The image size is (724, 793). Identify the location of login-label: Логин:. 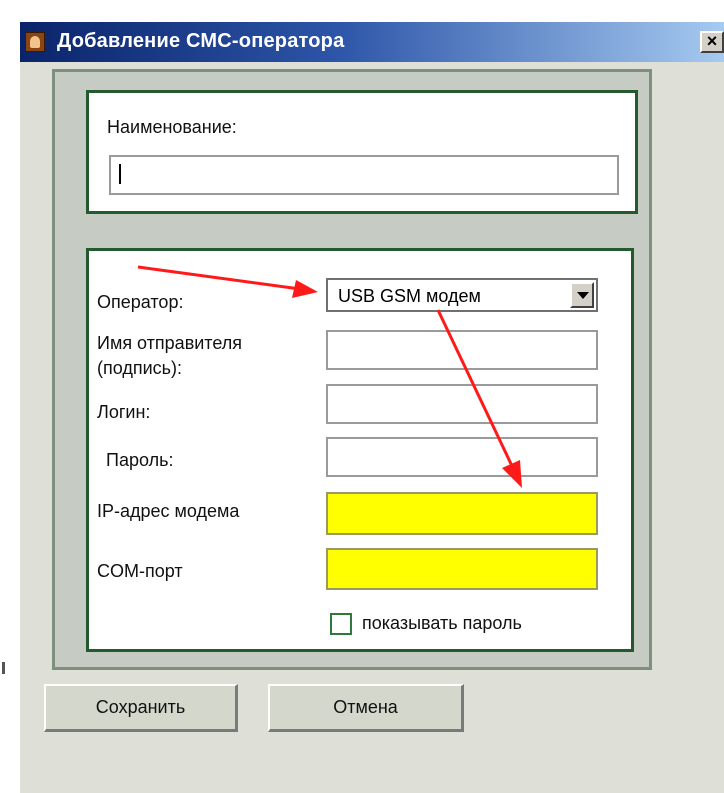
(124, 412).